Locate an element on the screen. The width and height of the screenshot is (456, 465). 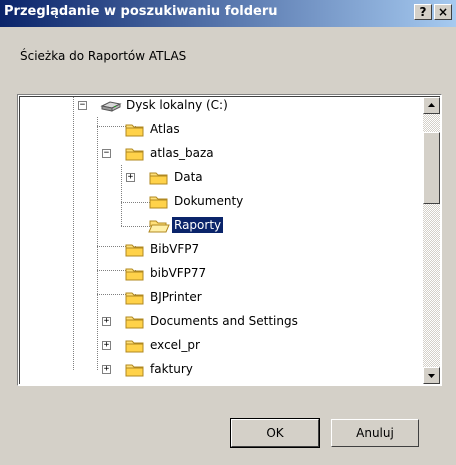
tree-node: + faktury is located at coordinates (220, 370).